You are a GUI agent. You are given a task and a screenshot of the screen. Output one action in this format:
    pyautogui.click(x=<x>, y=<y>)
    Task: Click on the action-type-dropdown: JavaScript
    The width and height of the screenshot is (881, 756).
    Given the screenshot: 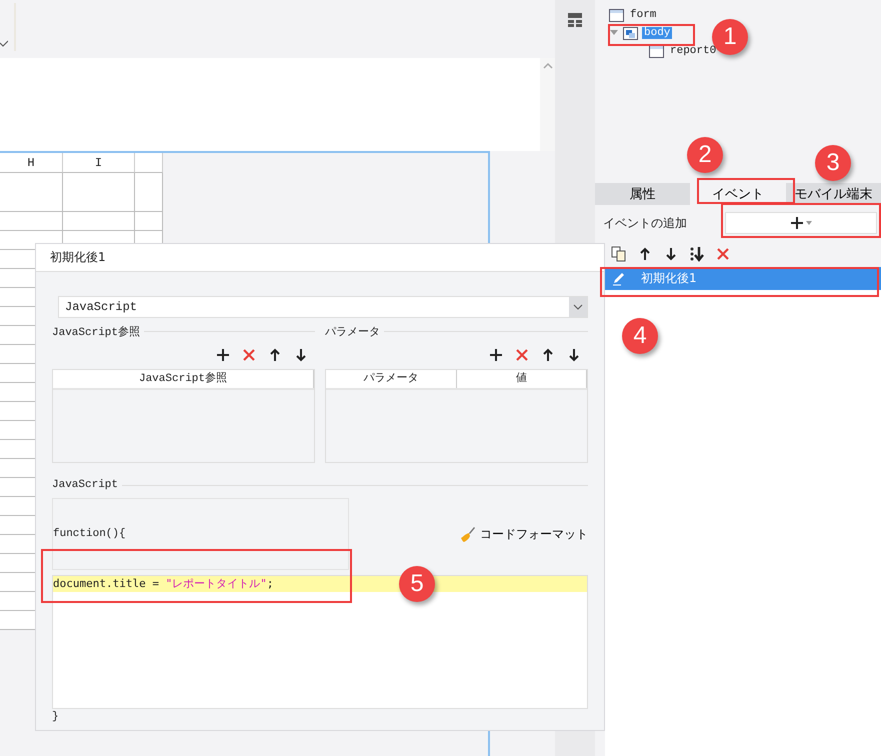 What is the action you would take?
    pyautogui.click(x=323, y=307)
    